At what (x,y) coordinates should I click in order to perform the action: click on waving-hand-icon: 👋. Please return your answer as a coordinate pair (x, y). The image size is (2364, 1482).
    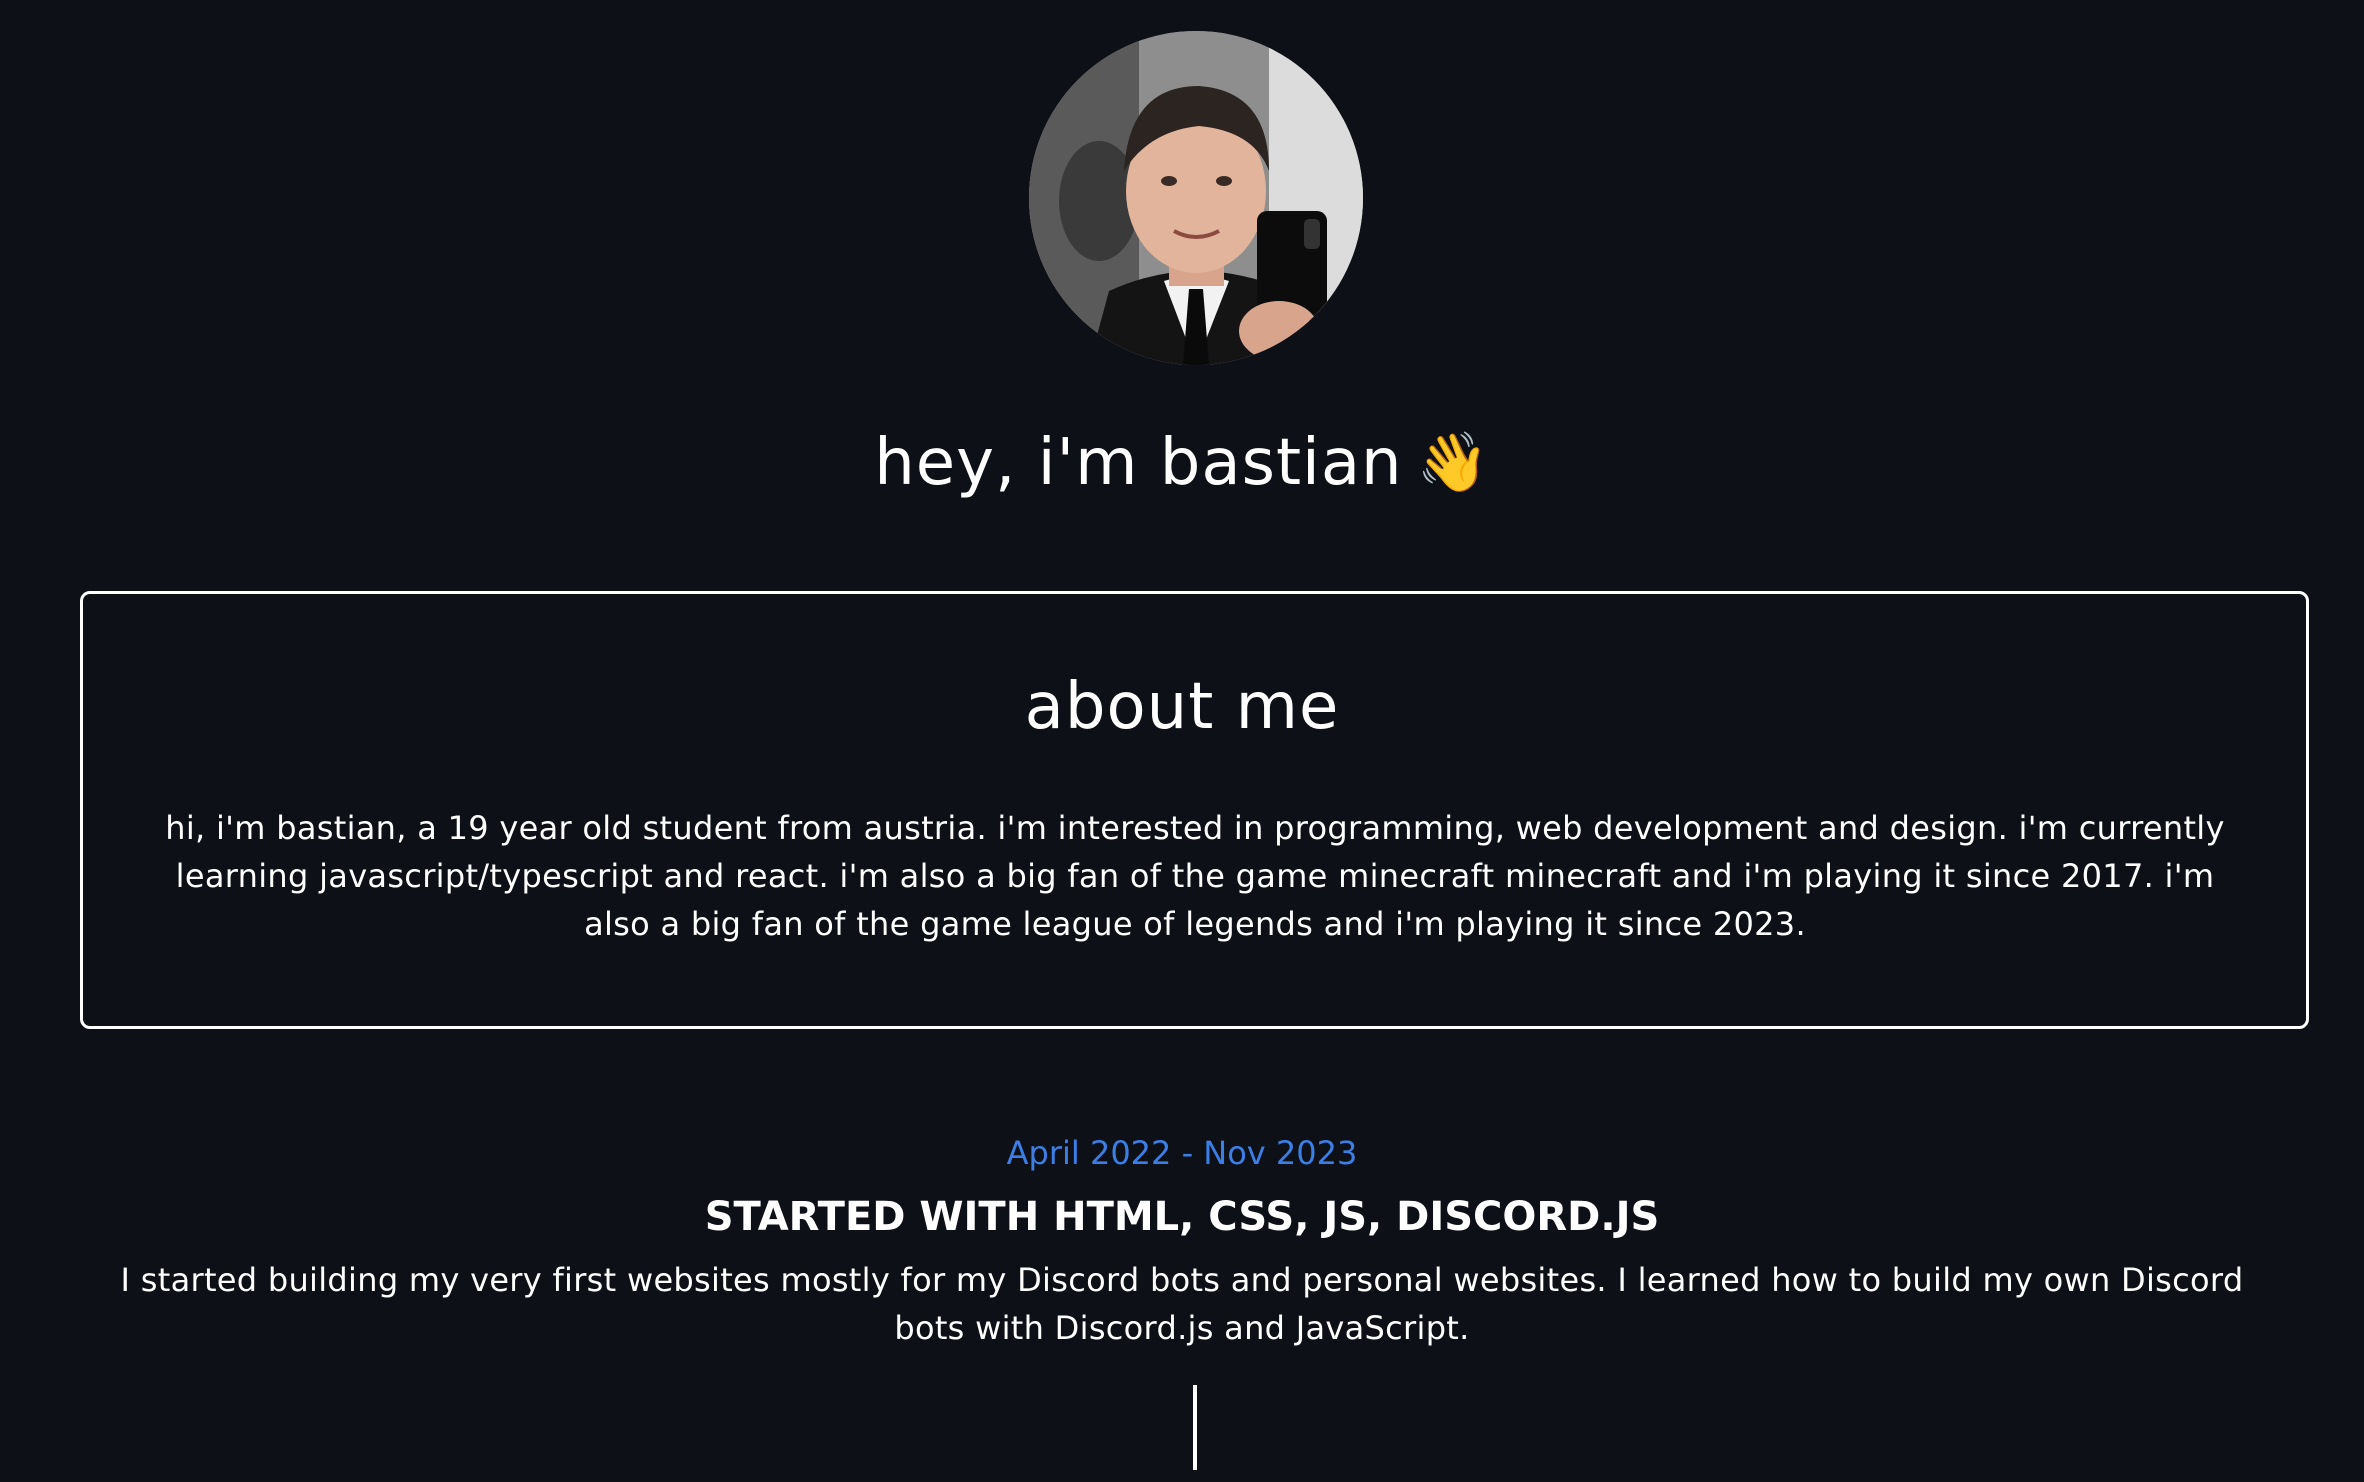
    Looking at the image, I should click on (1453, 462).